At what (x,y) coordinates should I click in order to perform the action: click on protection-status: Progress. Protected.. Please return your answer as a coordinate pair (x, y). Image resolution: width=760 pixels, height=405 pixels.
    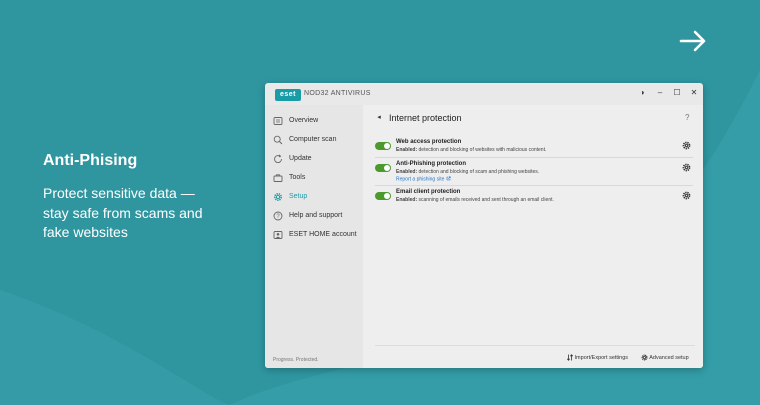
    Looking at the image, I should click on (296, 360).